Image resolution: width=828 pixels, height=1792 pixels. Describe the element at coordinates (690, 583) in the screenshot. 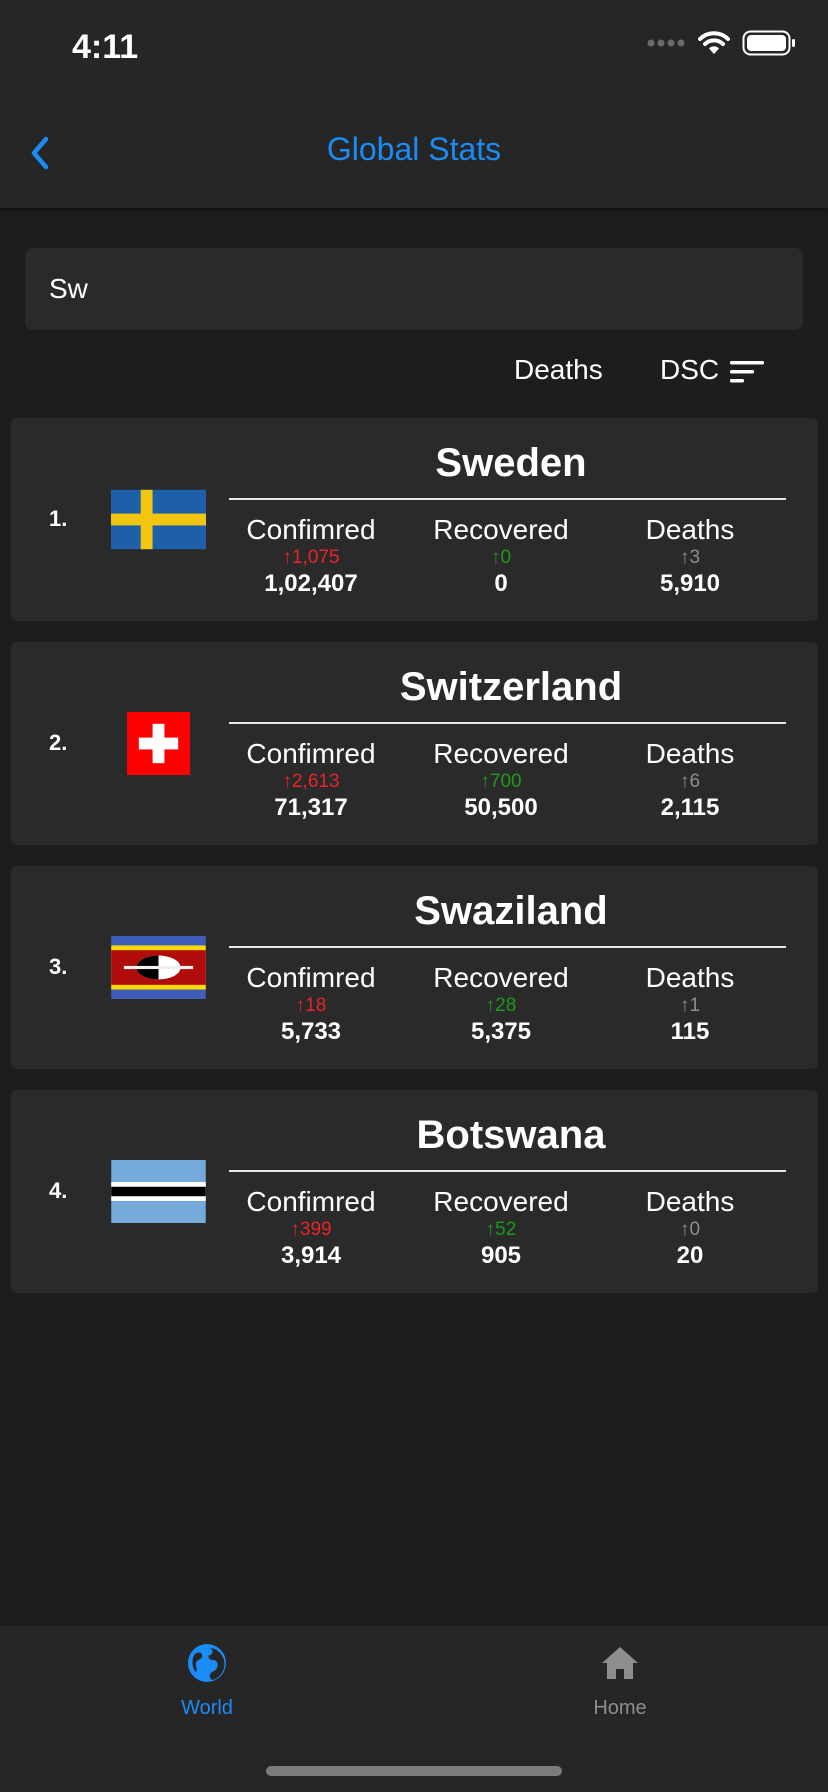

I see `deaths-value: 5,910` at that location.